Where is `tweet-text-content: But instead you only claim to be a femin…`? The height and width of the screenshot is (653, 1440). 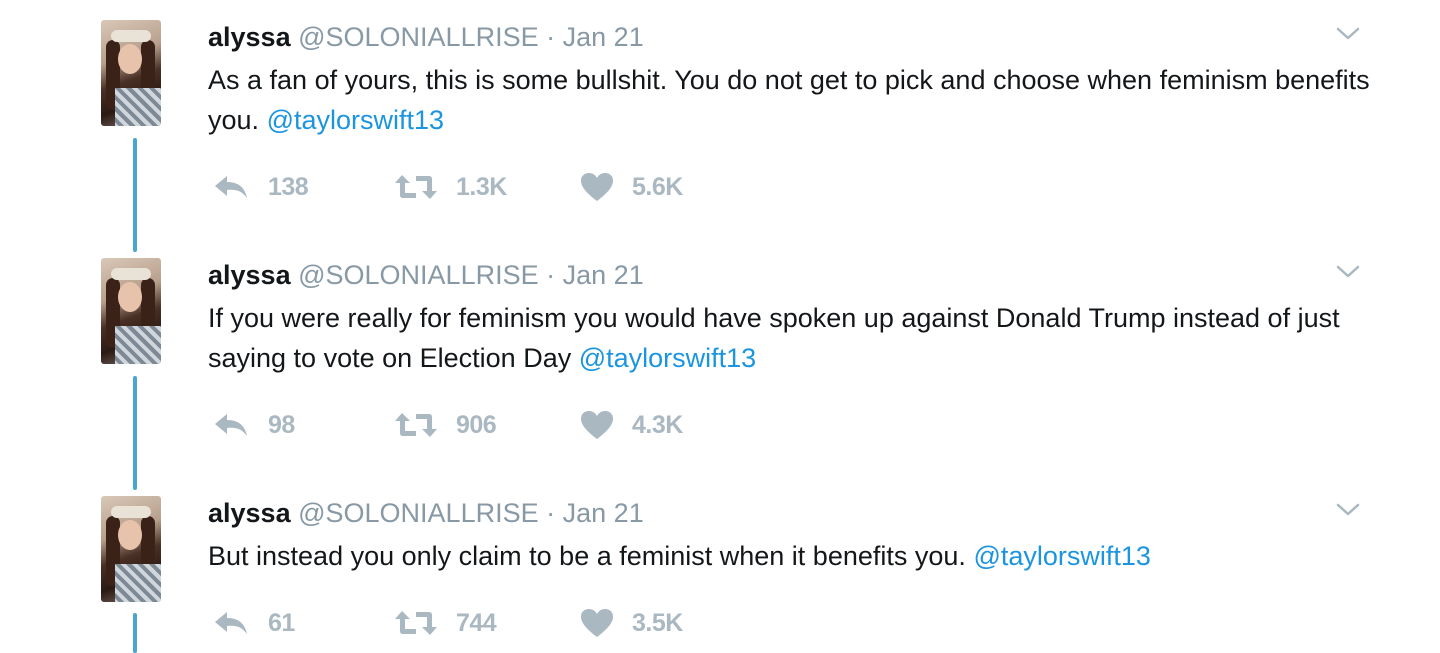
tweet-text-content: But instead you only claim to be a femin… is located at coordinates (587, 556).